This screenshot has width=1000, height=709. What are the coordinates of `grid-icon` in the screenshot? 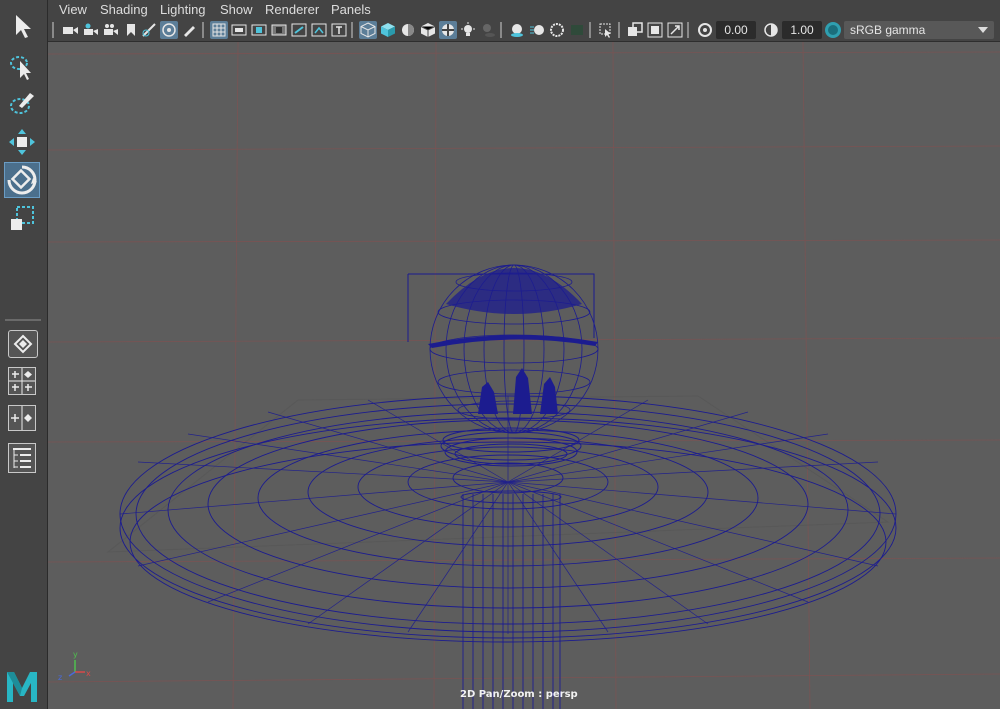 It's located at (219, 30).